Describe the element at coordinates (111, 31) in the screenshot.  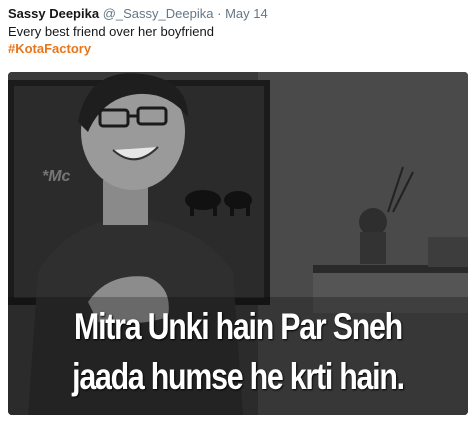
I see `tweet-text: Every best friend over her boyfriend` at that location.